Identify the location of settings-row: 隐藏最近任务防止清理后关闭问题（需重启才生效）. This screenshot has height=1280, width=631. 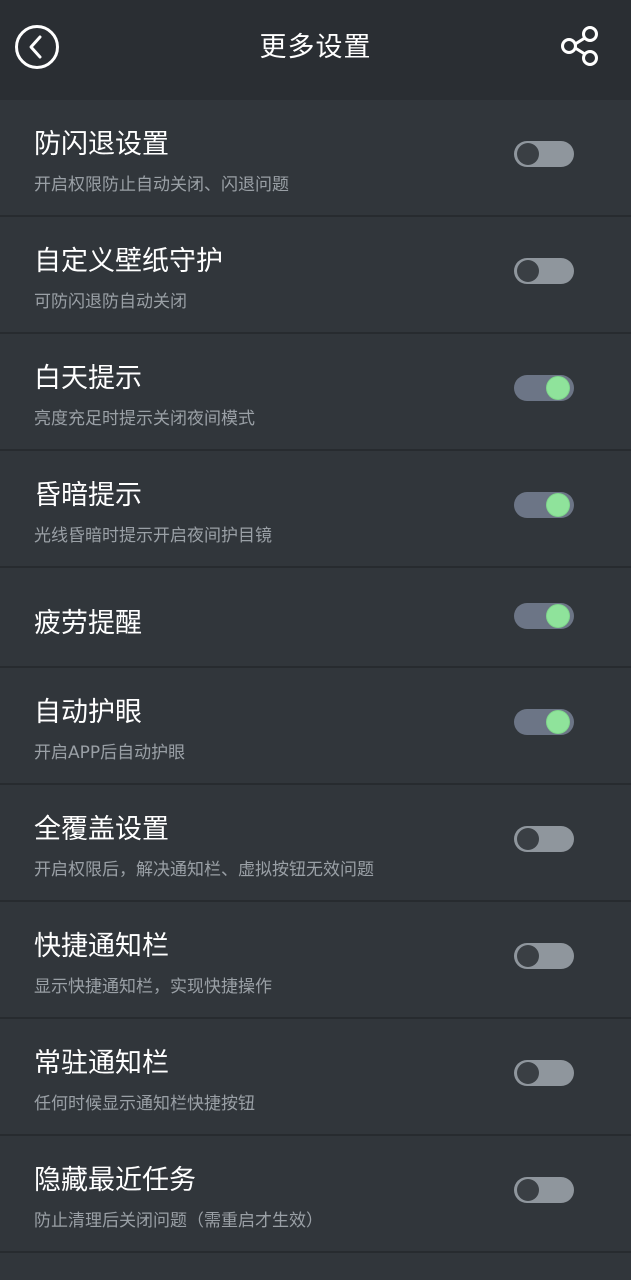
(315, 1194).